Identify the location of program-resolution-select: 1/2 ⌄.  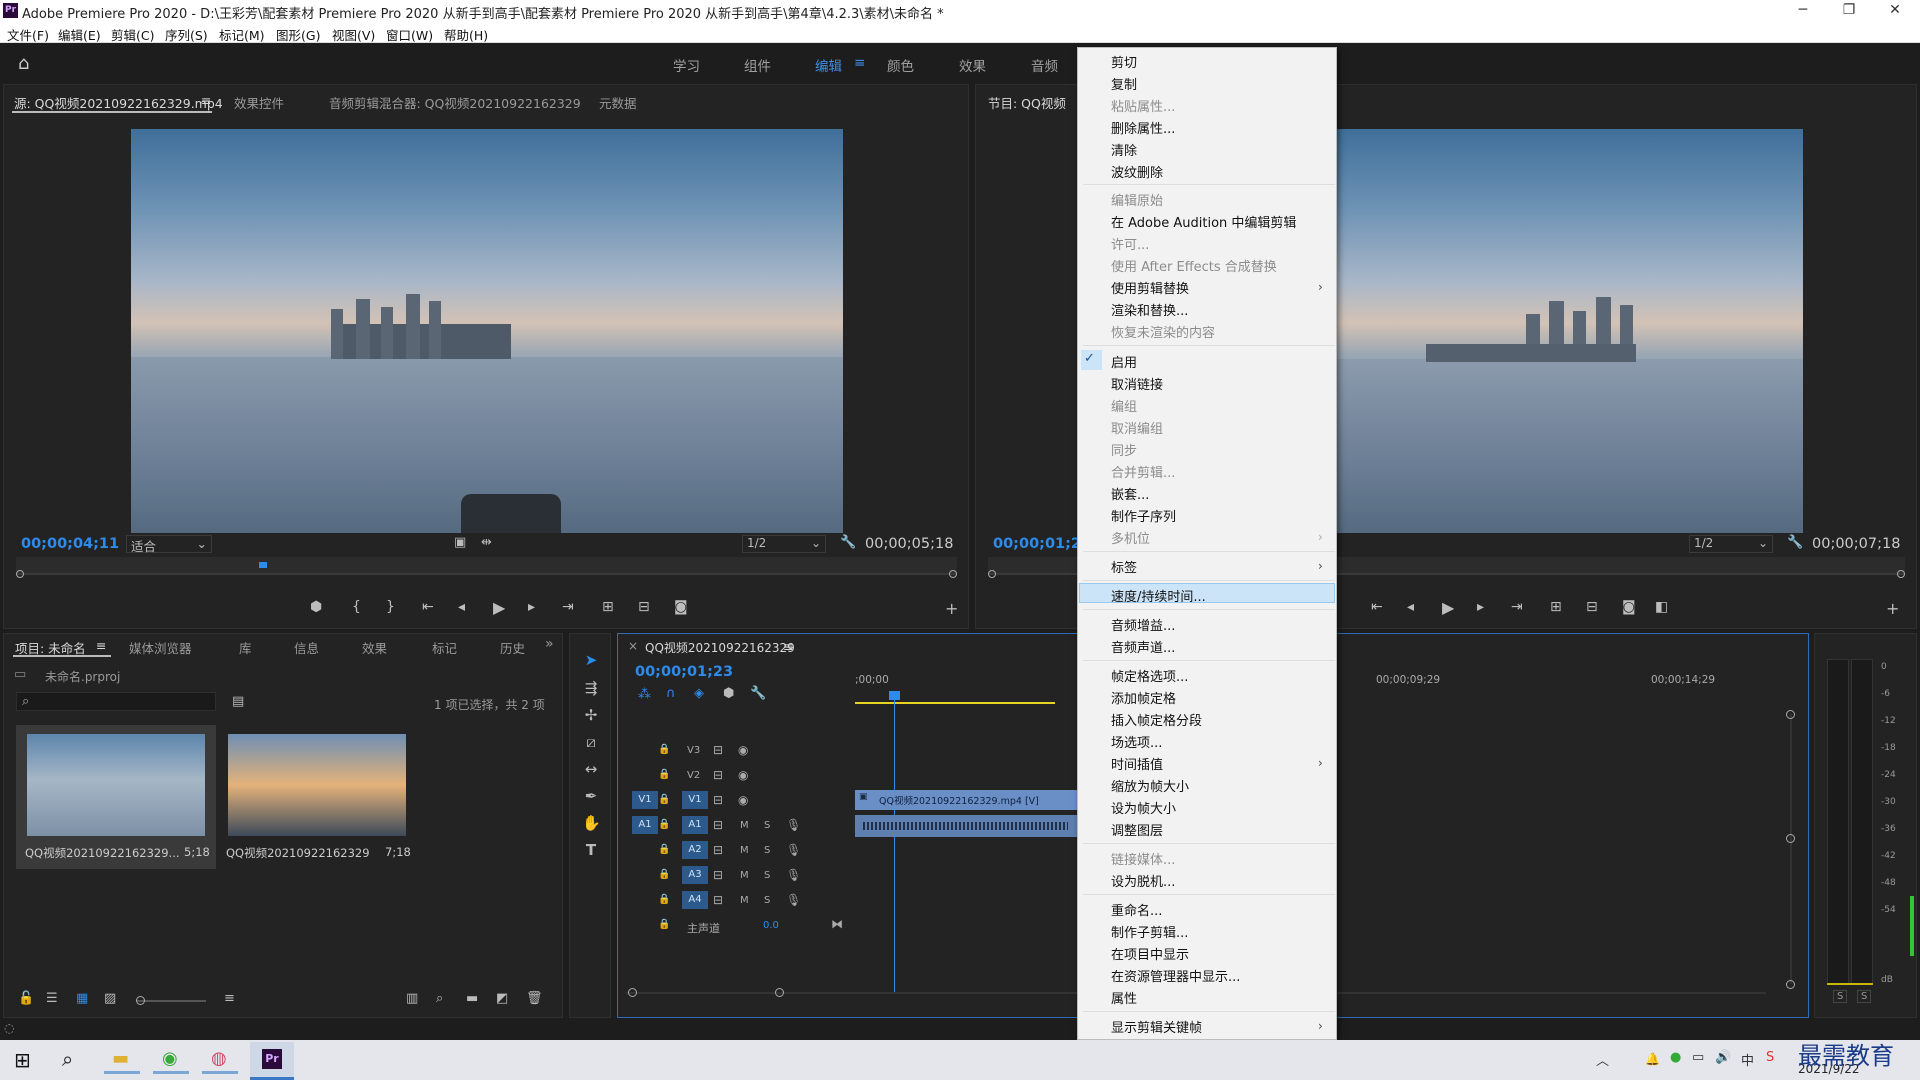
(1731, 544).